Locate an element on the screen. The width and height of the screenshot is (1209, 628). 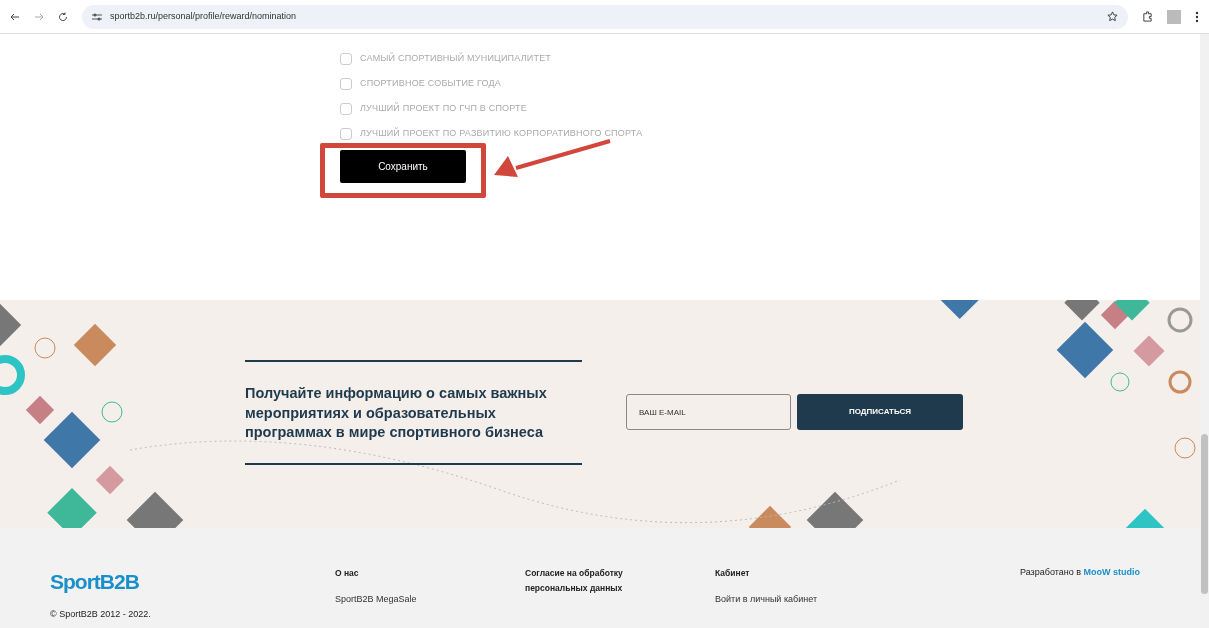
forward-icon is located at coordinates (39, 16).